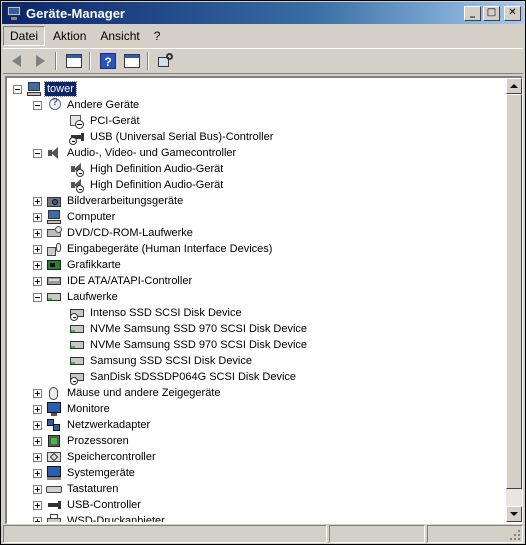 This screenshot has width=526, height=545. I want to click on properties-button, so click(132, 61).